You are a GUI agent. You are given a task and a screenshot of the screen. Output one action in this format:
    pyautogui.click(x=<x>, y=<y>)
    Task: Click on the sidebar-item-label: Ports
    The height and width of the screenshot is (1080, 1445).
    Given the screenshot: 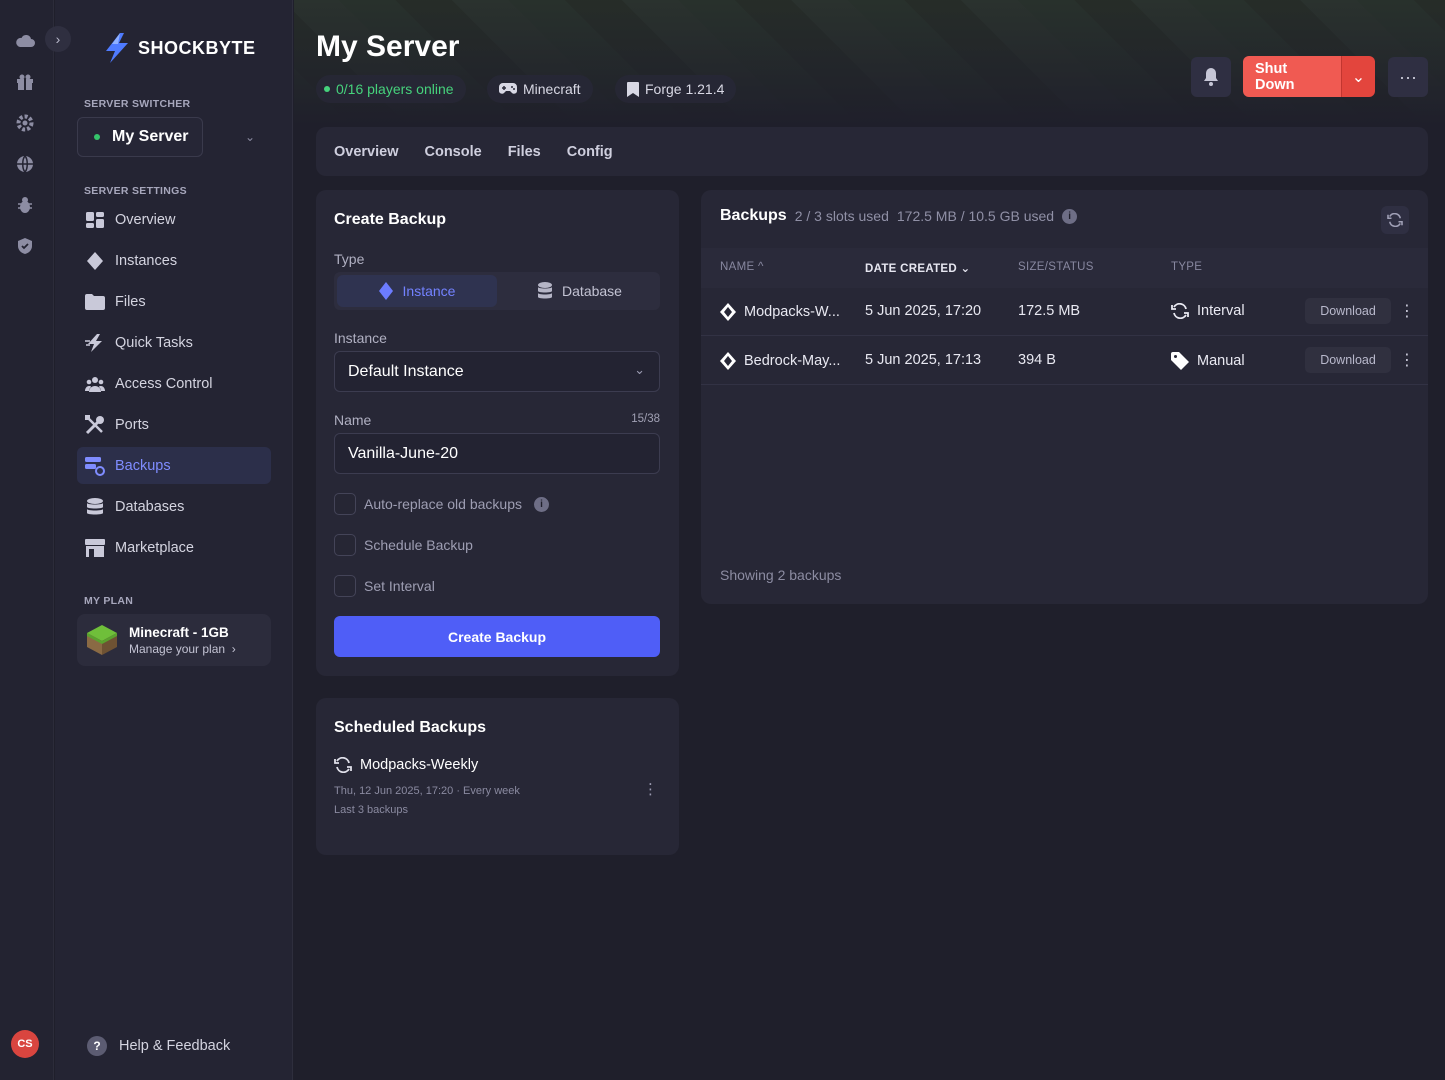 What is the action you would take?
    pyautogui.click(x=132, y=424)
    